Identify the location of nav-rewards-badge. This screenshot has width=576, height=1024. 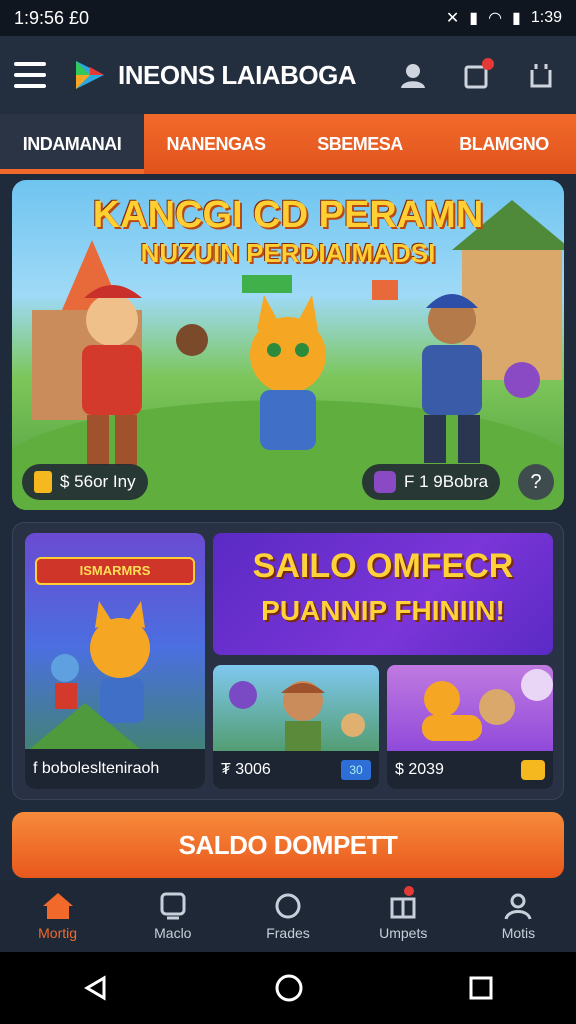
(408, 891).